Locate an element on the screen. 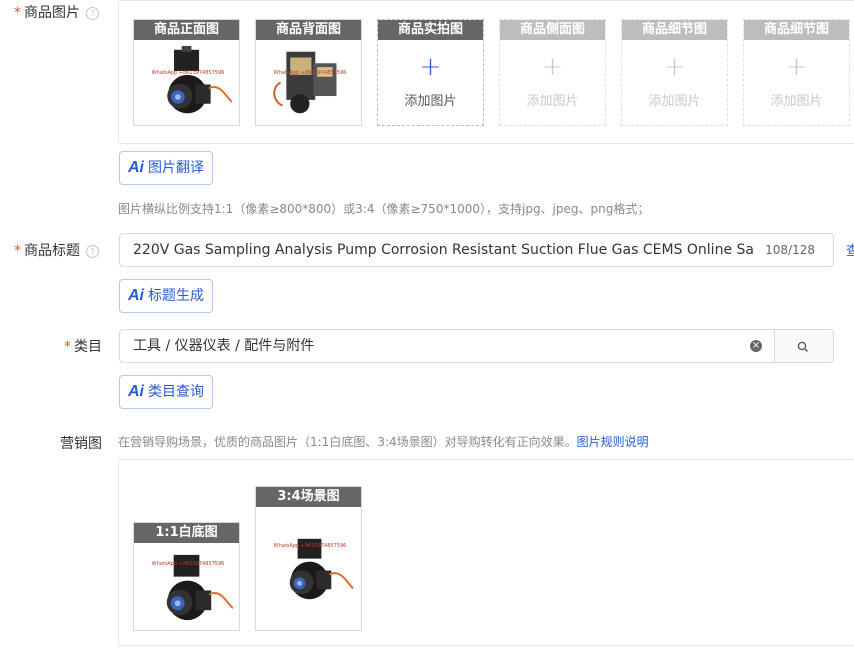  title-side-link: 查 is located at coordinates (850, 249).